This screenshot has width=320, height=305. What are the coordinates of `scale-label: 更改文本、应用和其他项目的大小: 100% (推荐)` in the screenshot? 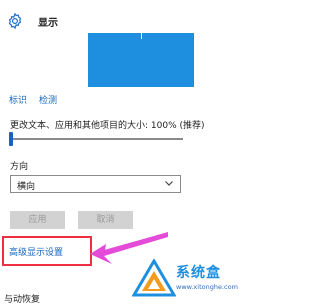 It's located at (107, 126).